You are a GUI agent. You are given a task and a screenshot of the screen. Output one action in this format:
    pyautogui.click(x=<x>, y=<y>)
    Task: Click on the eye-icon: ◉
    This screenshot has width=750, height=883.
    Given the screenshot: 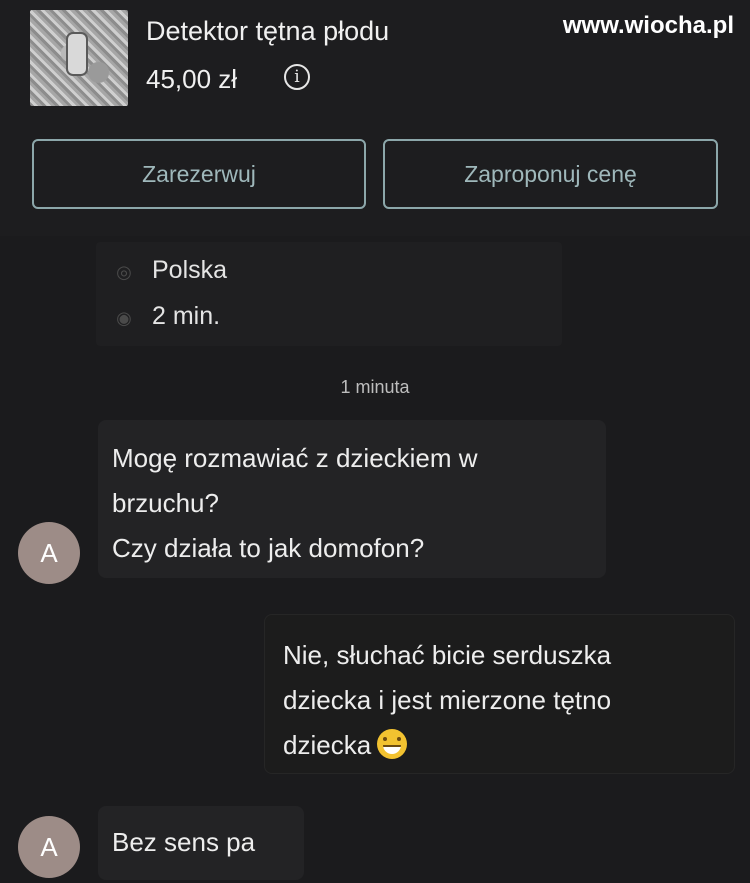 What is the action you would take?
    pyautogui.click(x=124, y=318)
    